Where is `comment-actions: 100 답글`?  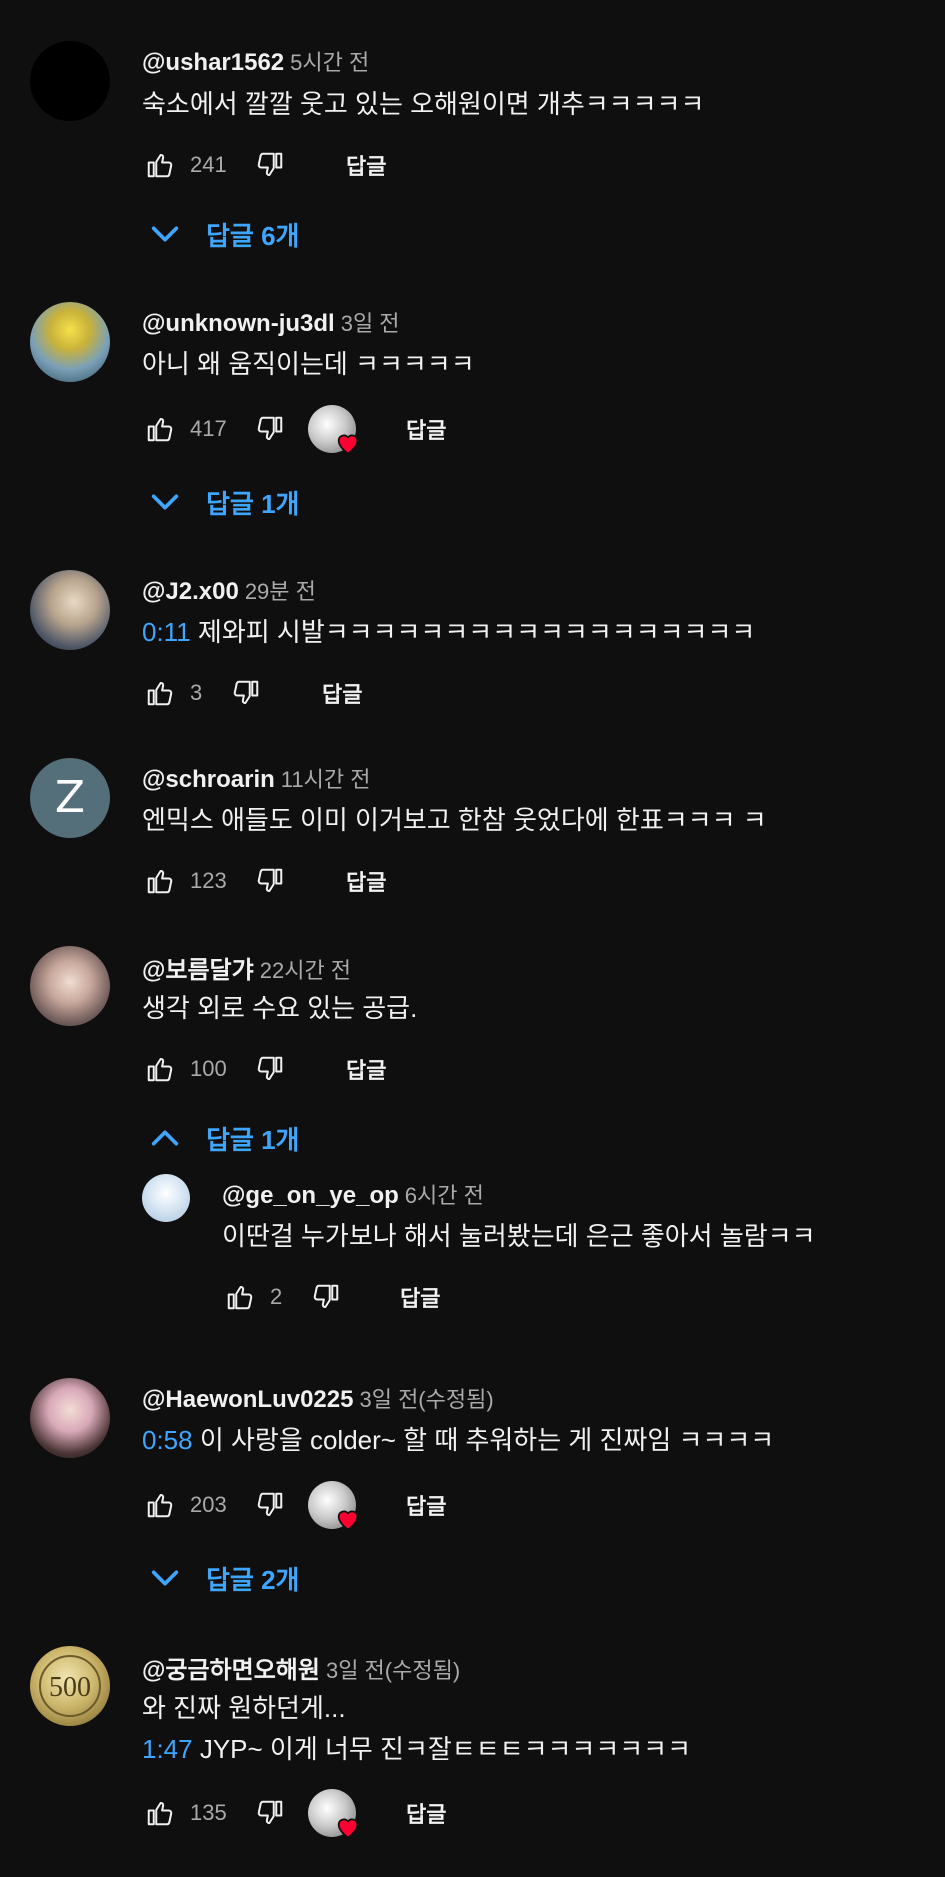
comment-actions: 100 답글 is located at coordinates (264, 1069).